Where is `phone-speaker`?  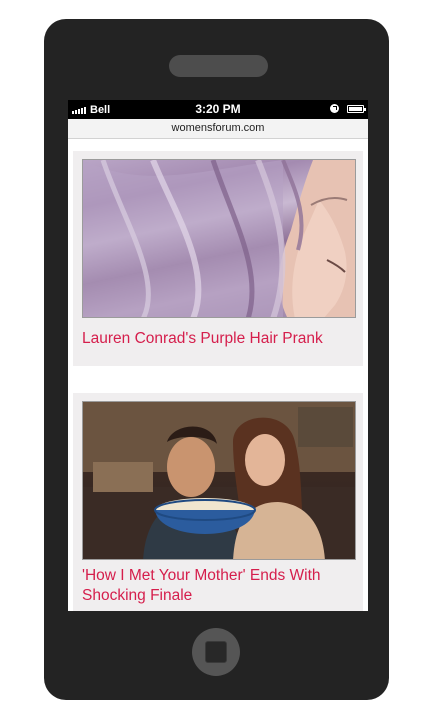 phone-speaker is located at coordinates (218, 66).